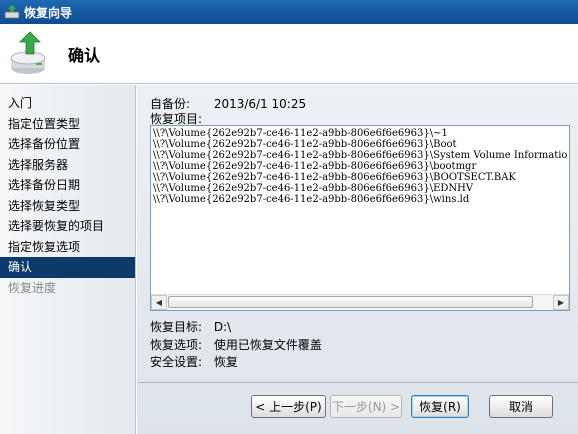  Describe the element at coordinates (440, 406) in the screenshot. I see `recover-button: 恢复(R)` at that location.